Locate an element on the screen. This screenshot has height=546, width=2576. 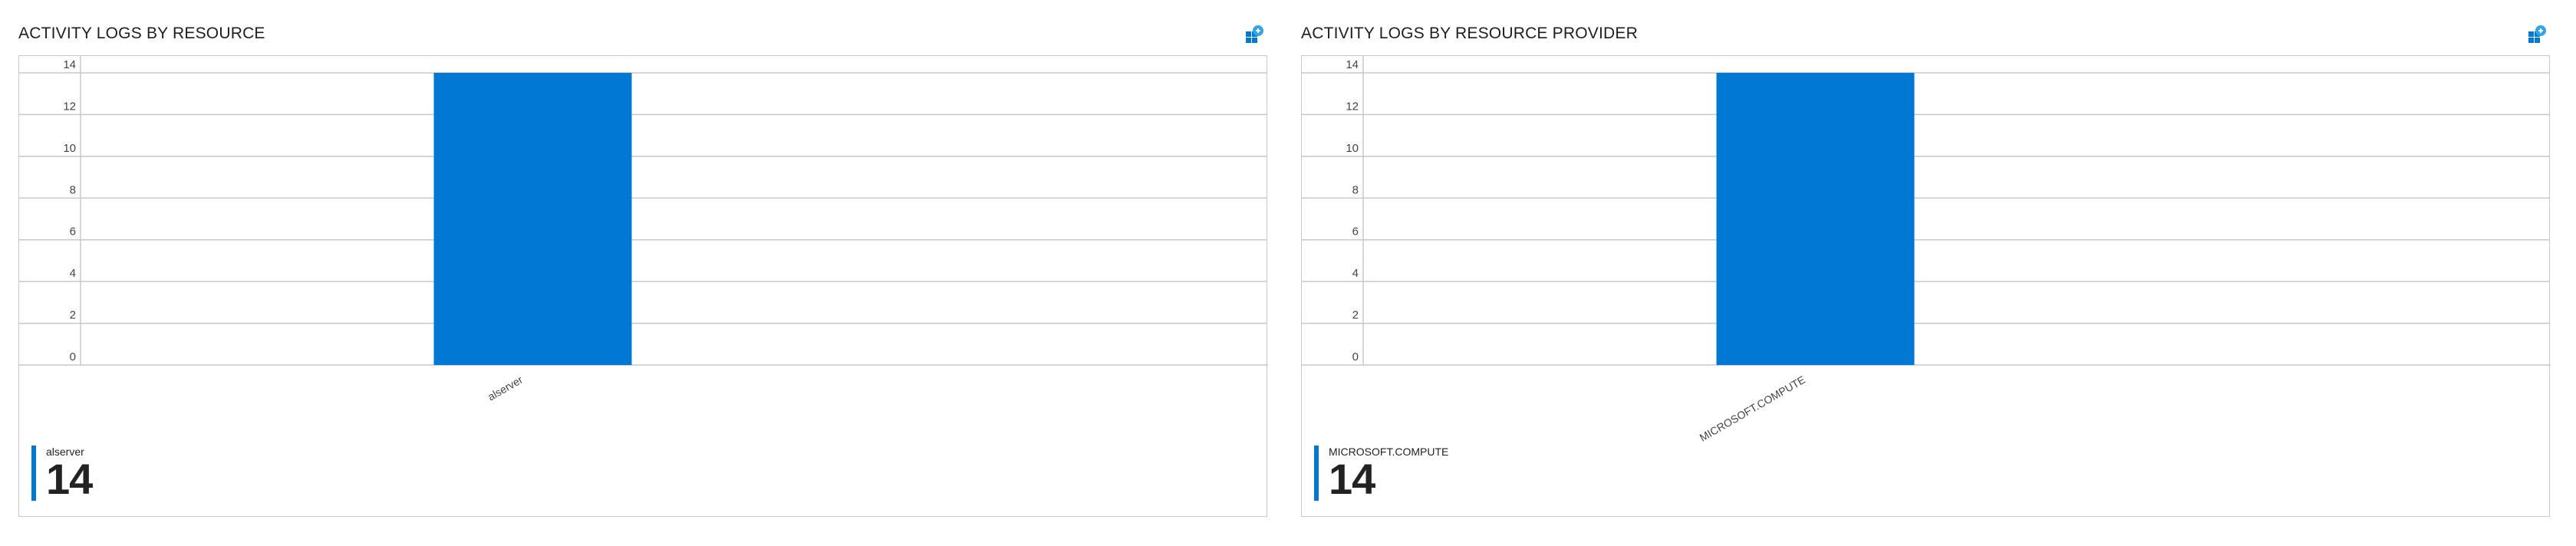
legend-summary: alserver 14 is located at coordinates (62, 475).